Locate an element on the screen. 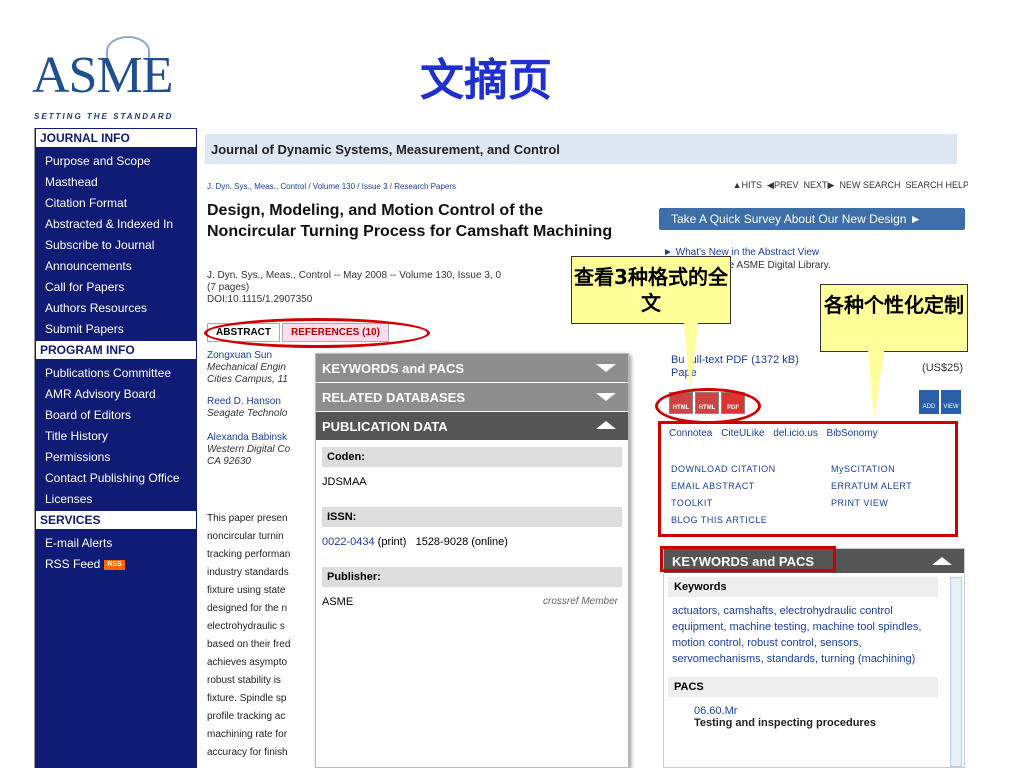 The height and width of the screenshot is (768, 1024). publisher-name: ASME is located at coordinates (338, 602).